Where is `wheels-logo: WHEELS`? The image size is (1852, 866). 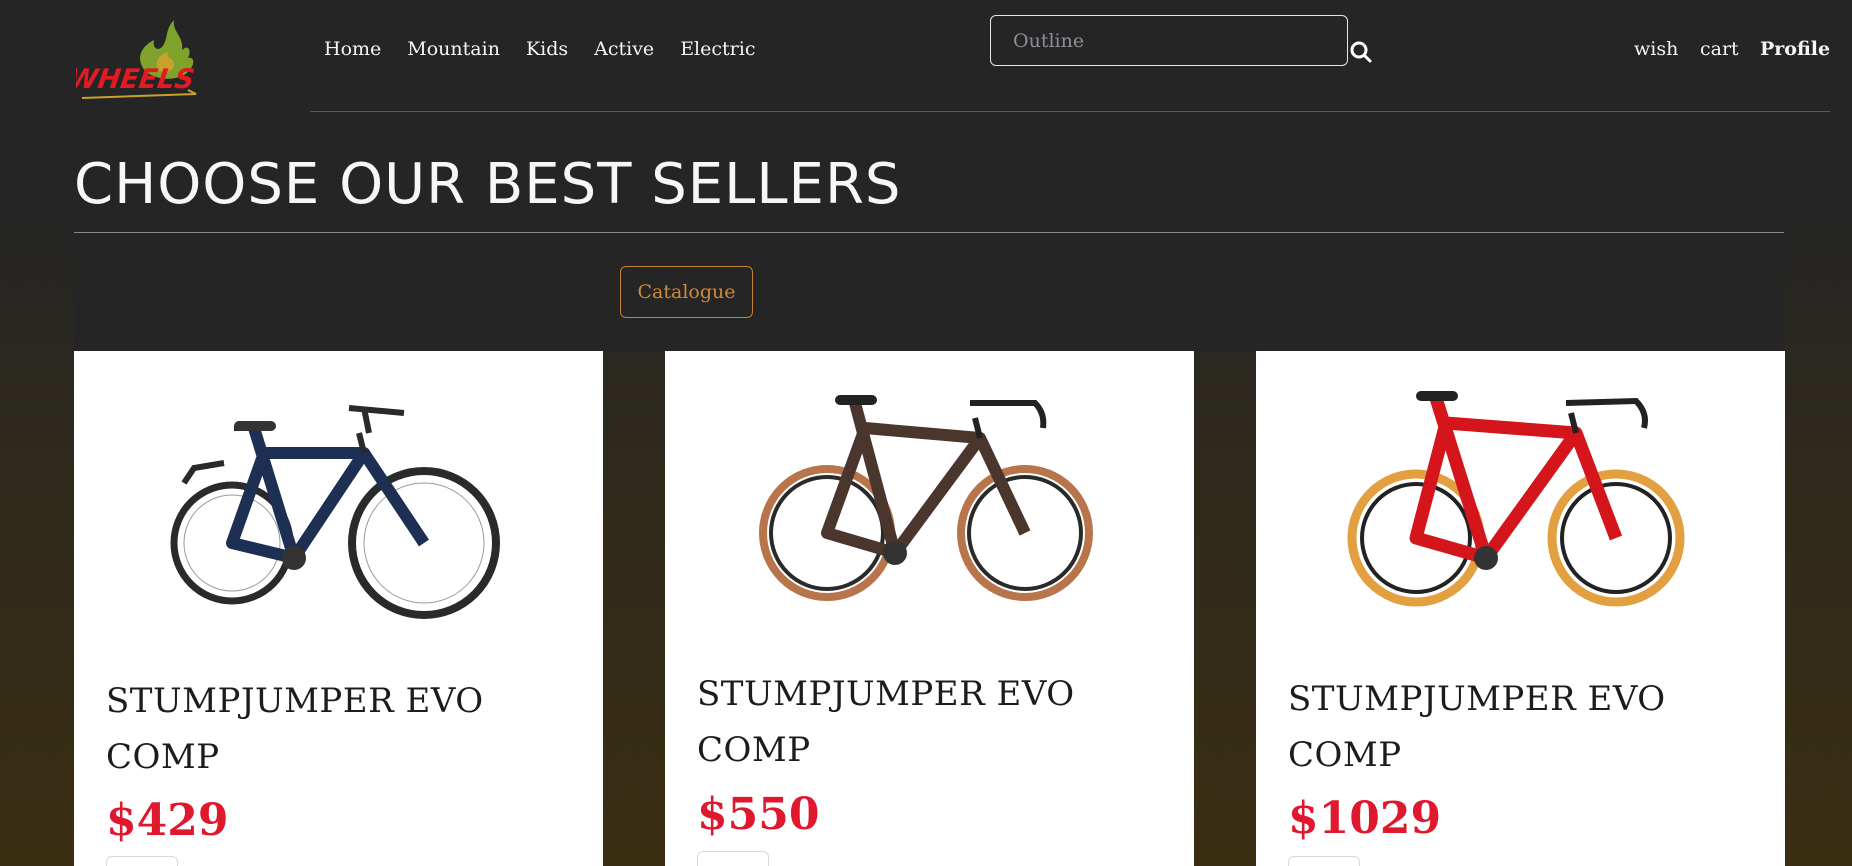 wheels-logo: WHEELS is located at coordinates (142, 57).